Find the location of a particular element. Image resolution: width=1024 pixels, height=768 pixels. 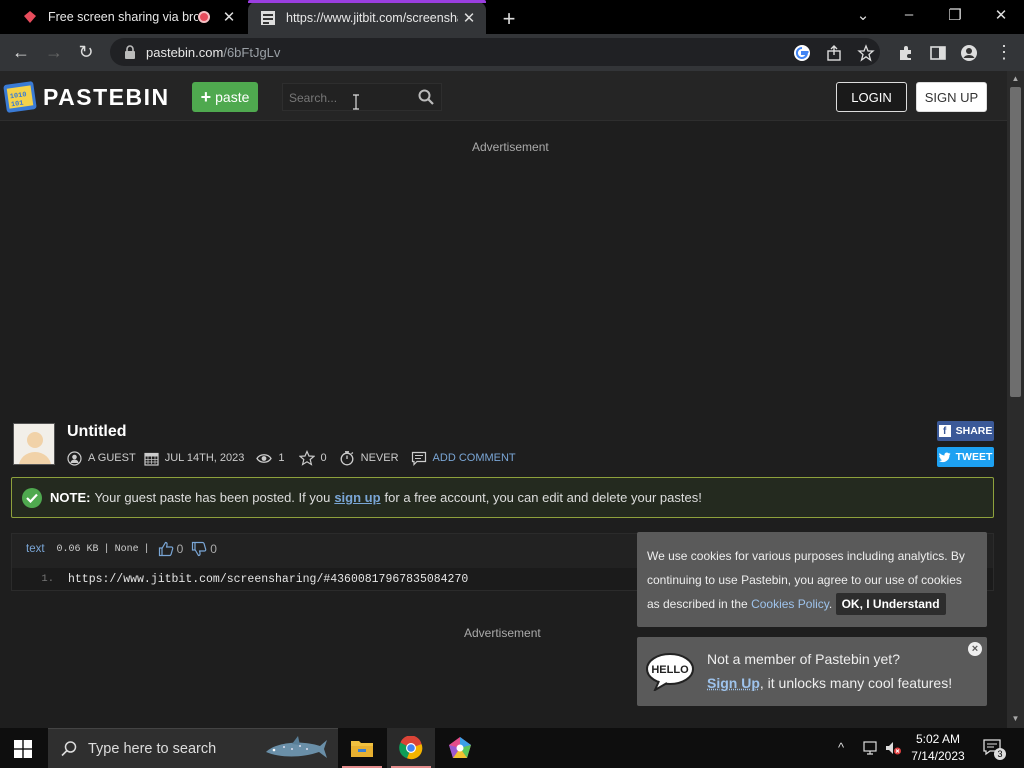

app-taskbar-button is located at coordinates (460, 748).